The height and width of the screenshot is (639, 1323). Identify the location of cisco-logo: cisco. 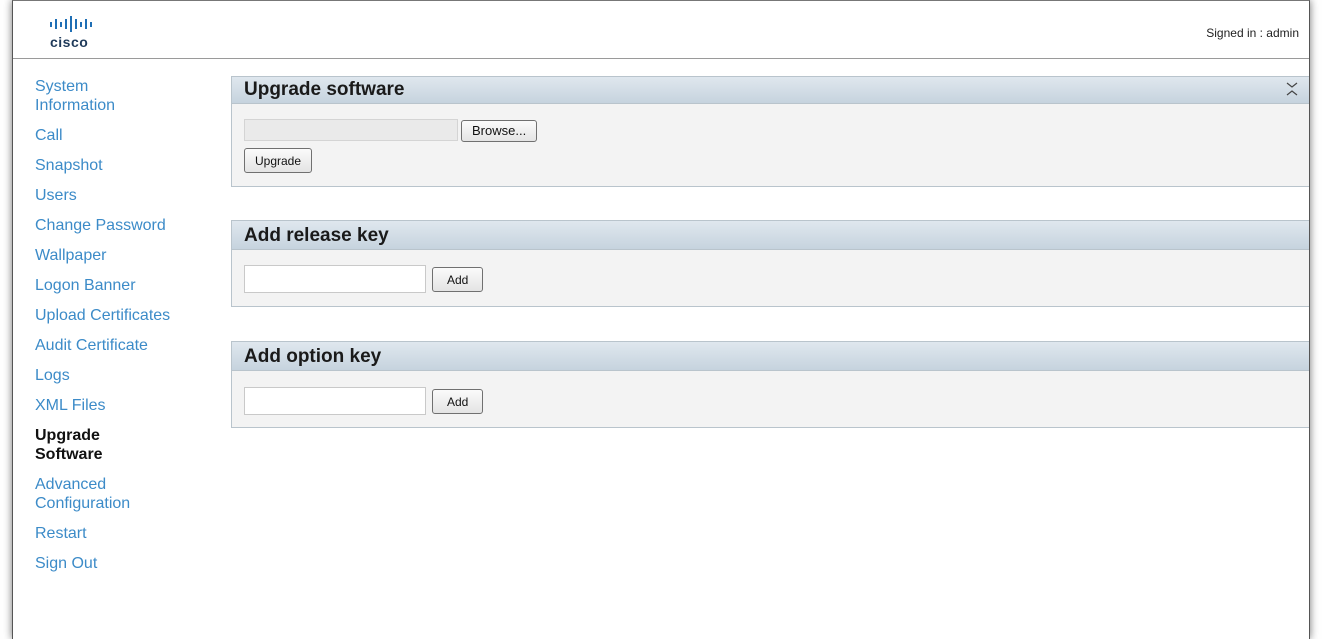
(90, 33).